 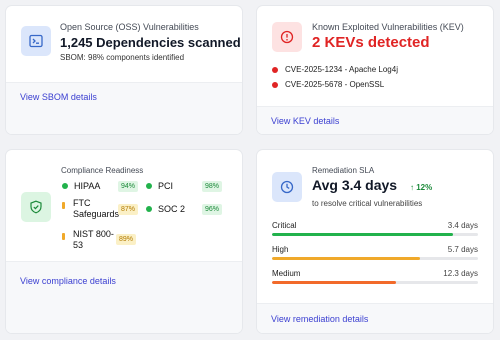 I want to click on sla-row-name: Critical, so click(x=284, y=225).